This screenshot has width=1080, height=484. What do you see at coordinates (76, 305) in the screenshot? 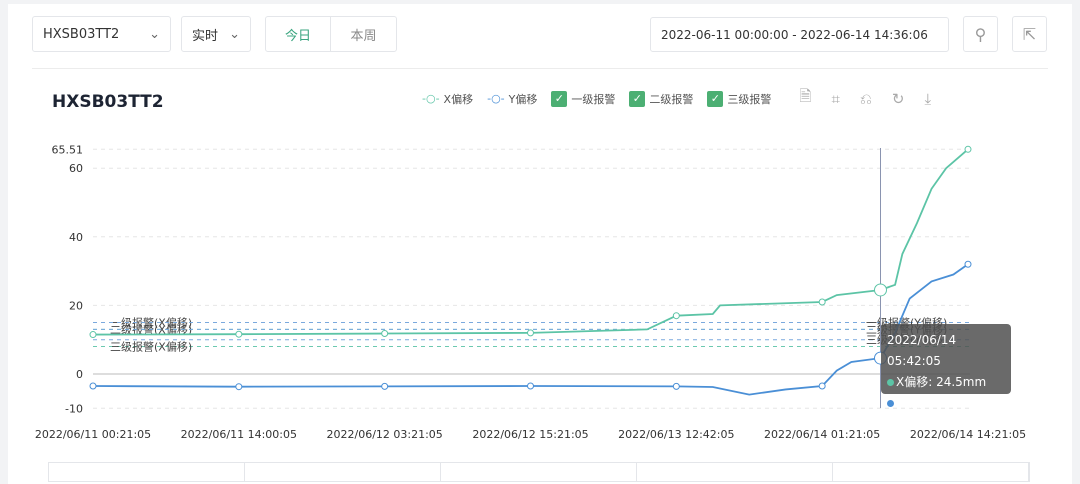
I see `y-tick-label: 20` at bounding box center [76, 305].